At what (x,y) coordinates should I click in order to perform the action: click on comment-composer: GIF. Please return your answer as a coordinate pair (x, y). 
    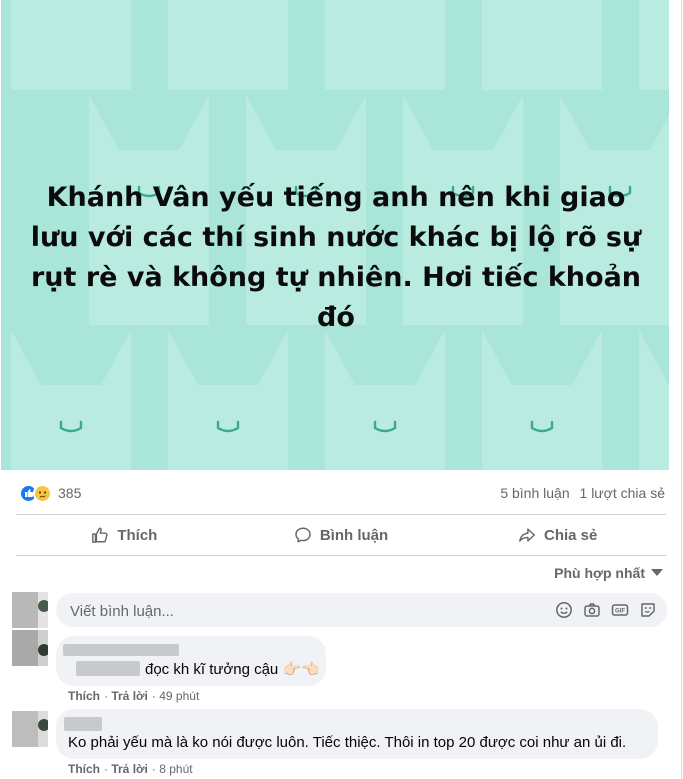
    Looking at the image, I should click on (361, 611).